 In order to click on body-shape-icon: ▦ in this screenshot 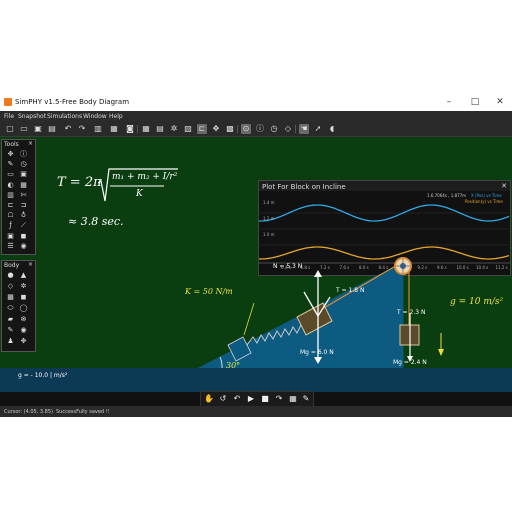, I will do `click(10, 297)`.